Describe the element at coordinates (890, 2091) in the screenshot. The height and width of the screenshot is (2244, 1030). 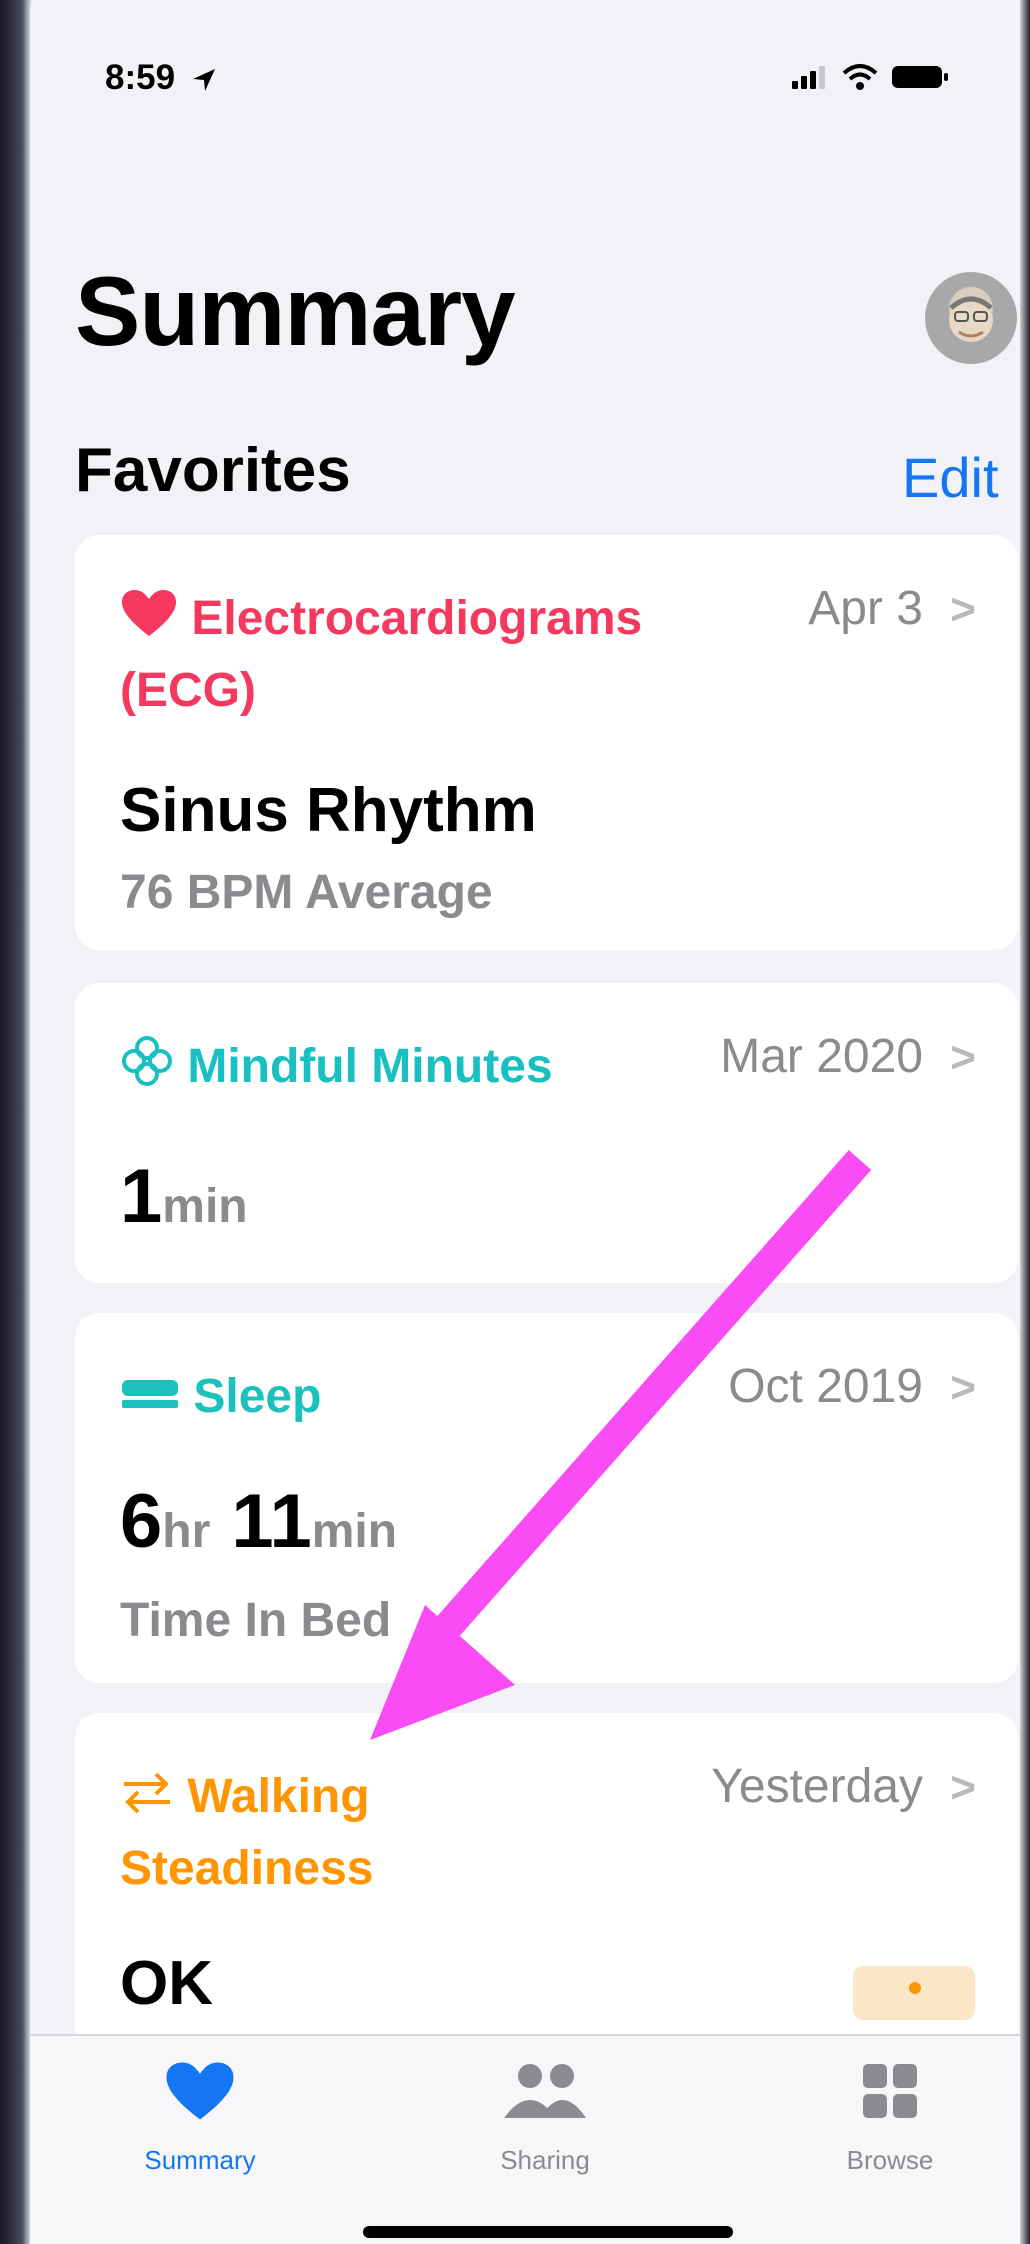
I see `grid-icon` at that location.